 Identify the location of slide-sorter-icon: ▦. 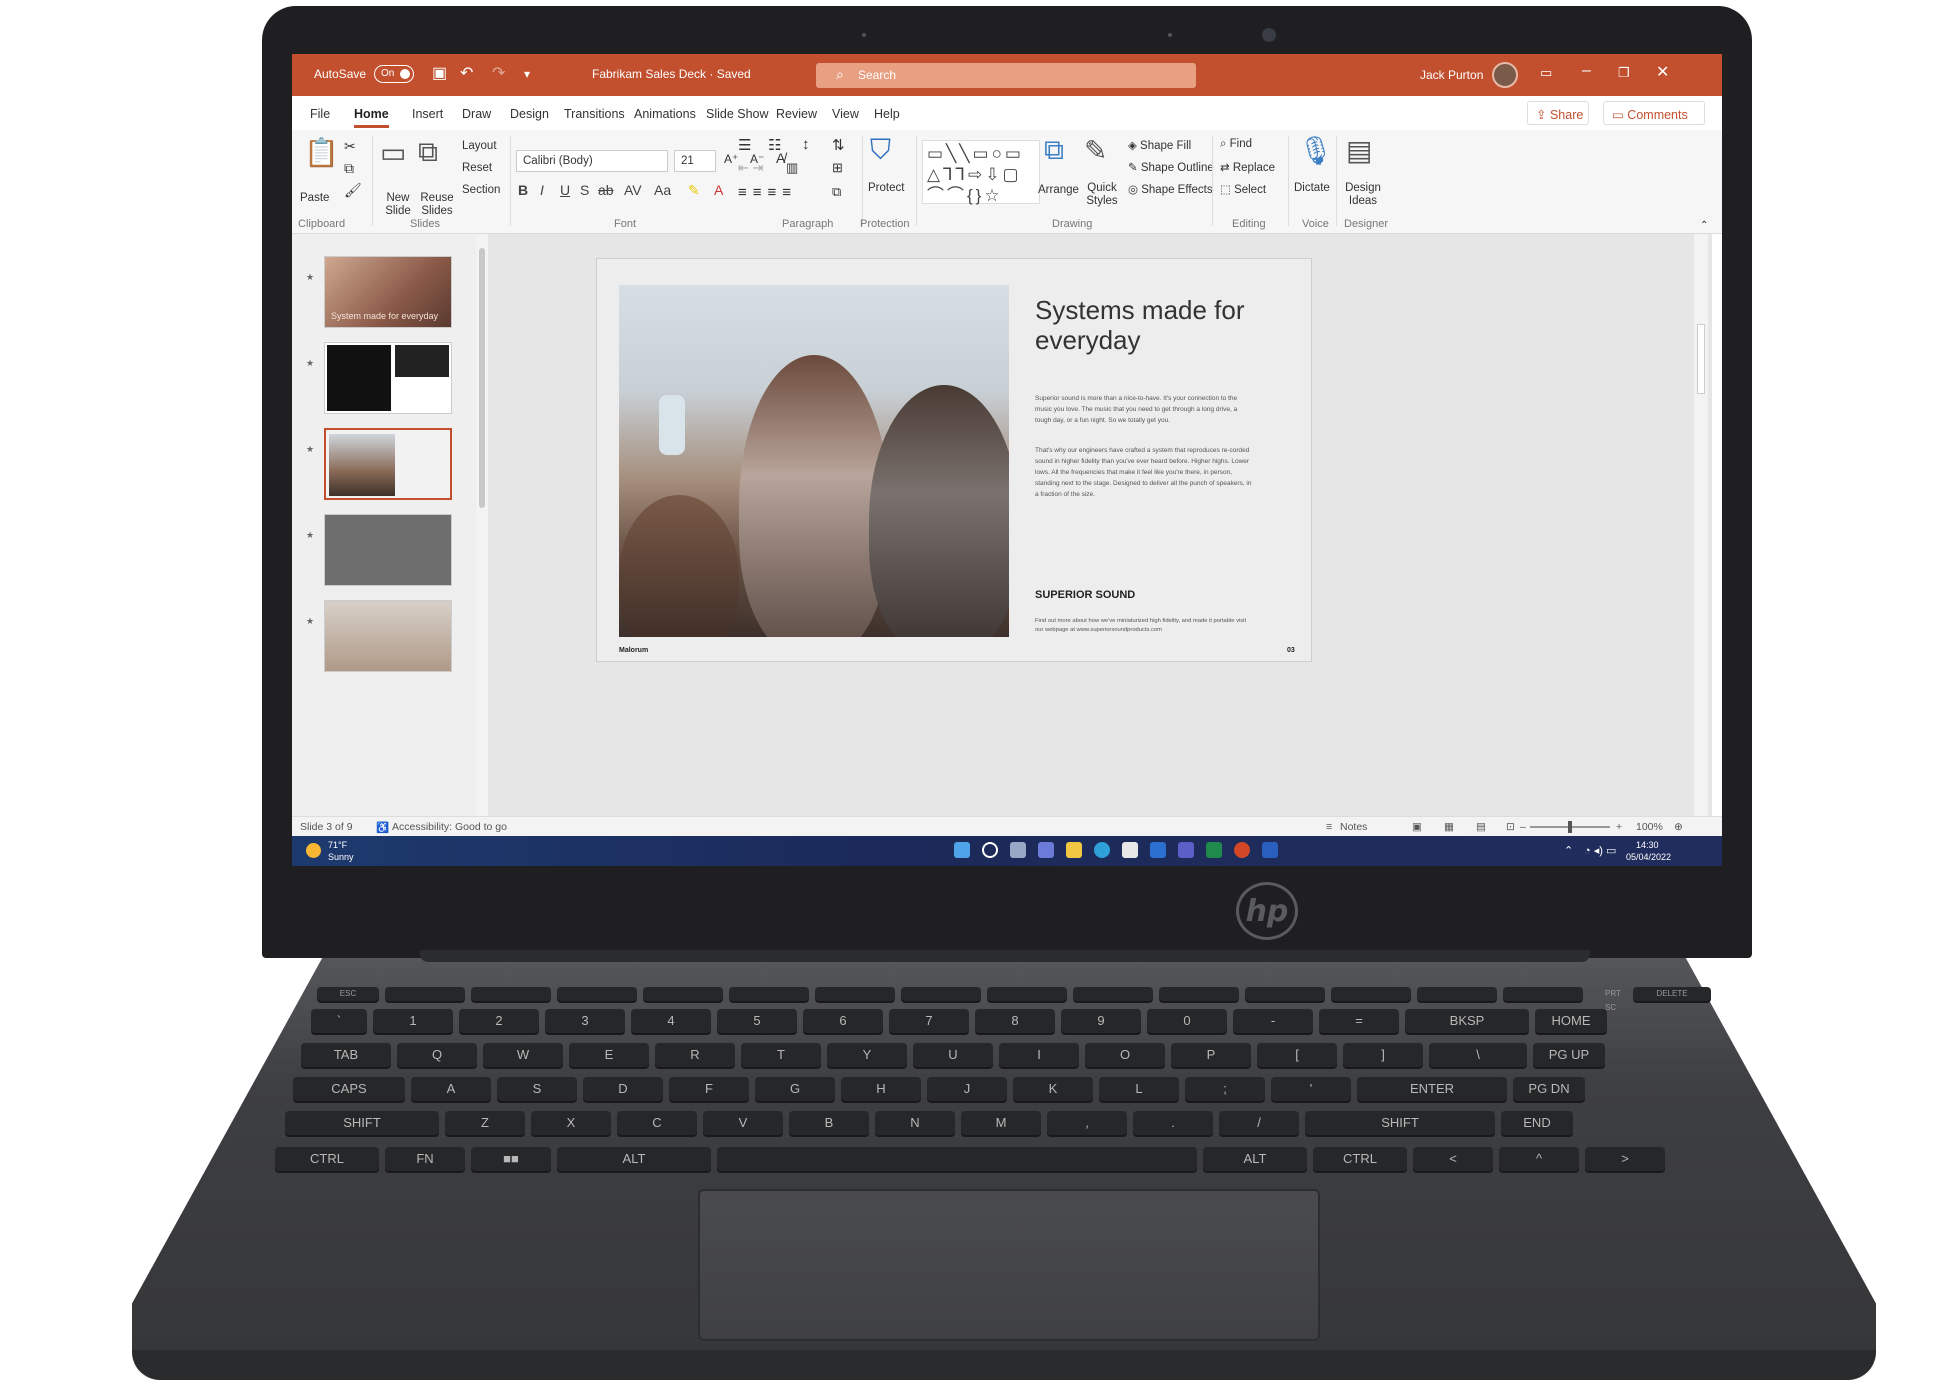
(1449, 827).